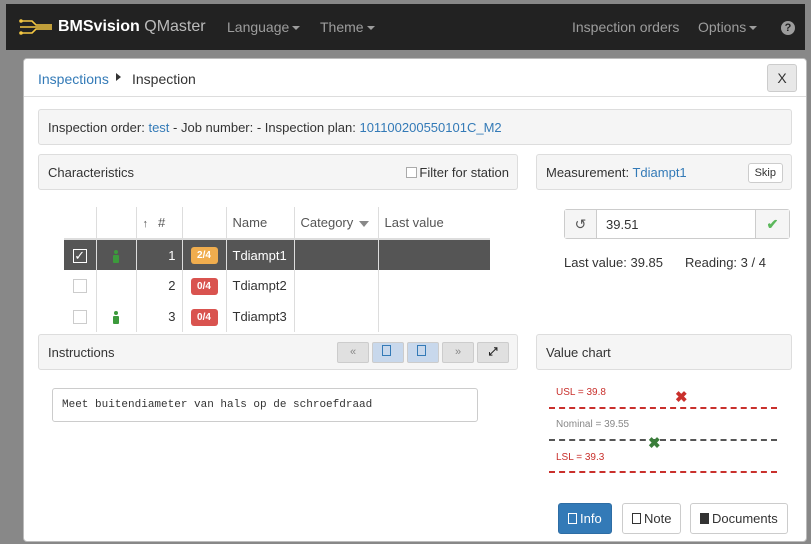 The height and width of the screenshot is (544, 811). I want to click on job-label: - Job number: - Inspection plan:, so click(264, 127).